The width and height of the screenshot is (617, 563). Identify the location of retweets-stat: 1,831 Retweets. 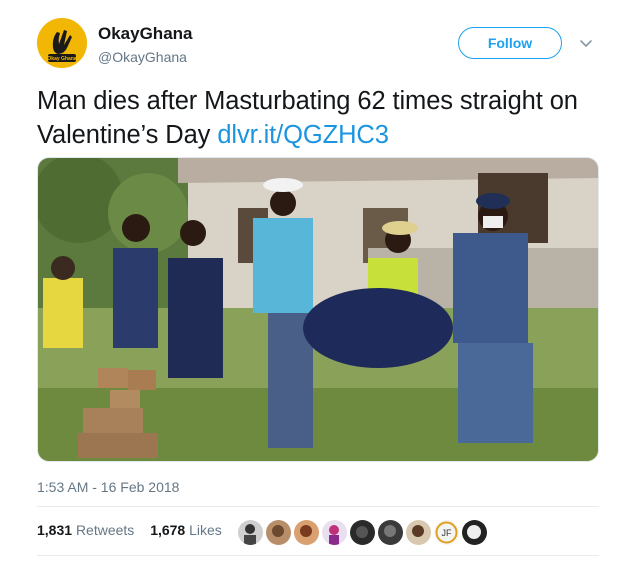
(85, 530).